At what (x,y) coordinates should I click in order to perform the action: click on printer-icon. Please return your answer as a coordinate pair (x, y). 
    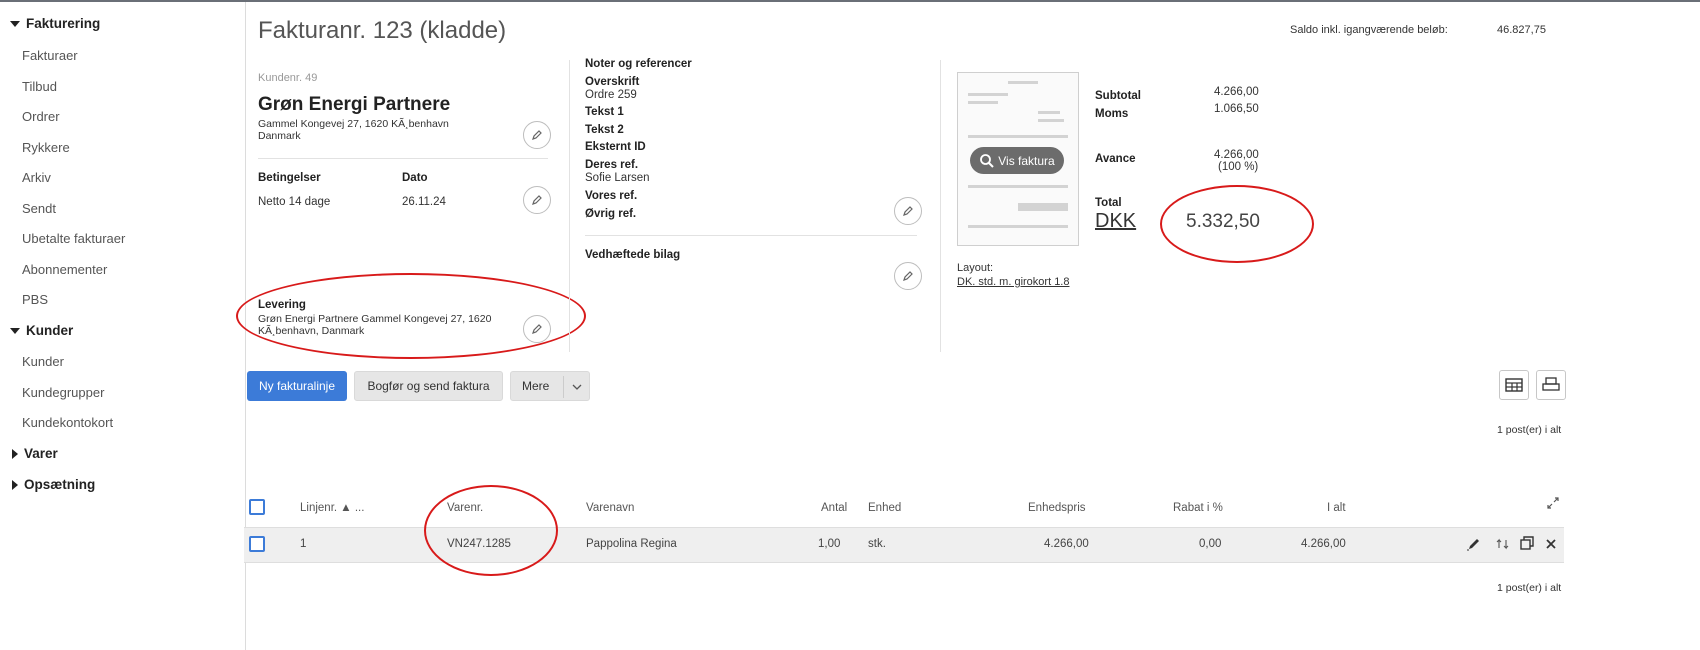
    Looking at the image, I should click on (1551, 384).